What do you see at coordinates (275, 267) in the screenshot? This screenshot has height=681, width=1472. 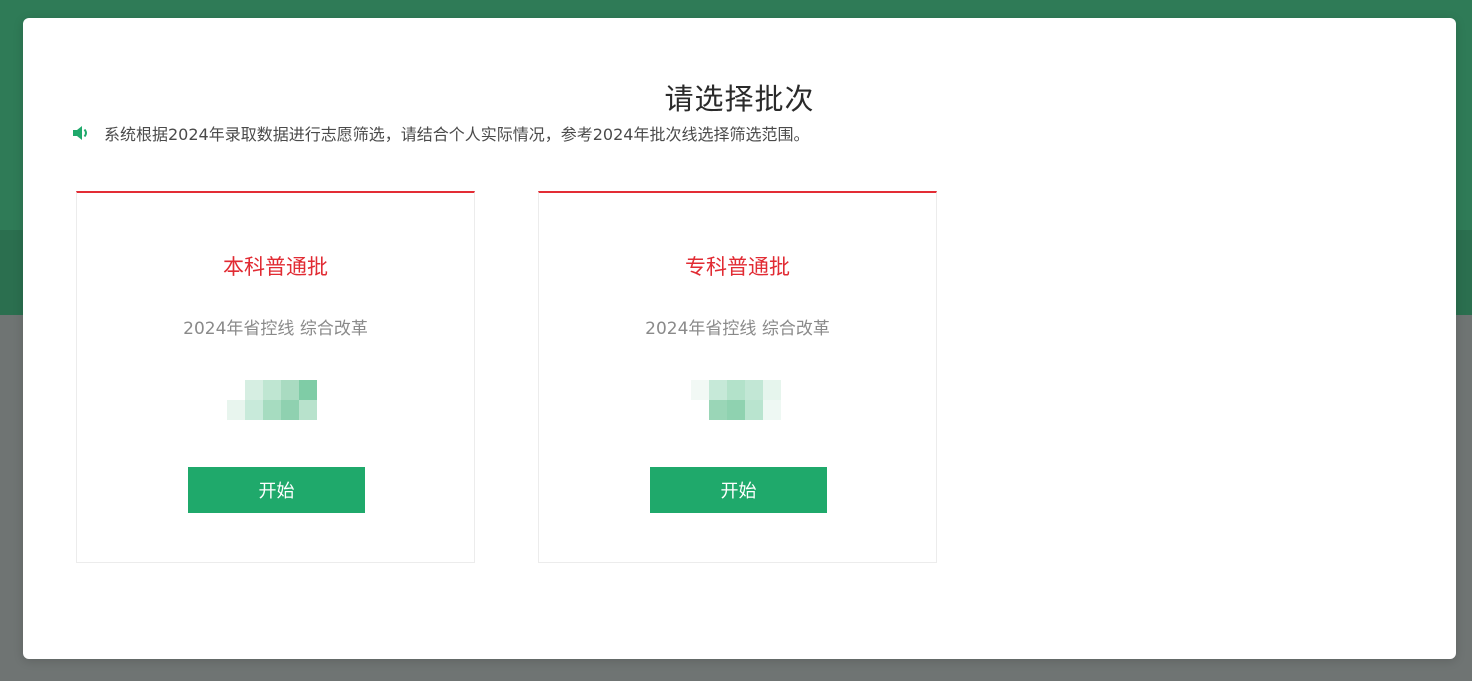 I see `batch-title: 本科普通批` at bounding box center [275, 267].